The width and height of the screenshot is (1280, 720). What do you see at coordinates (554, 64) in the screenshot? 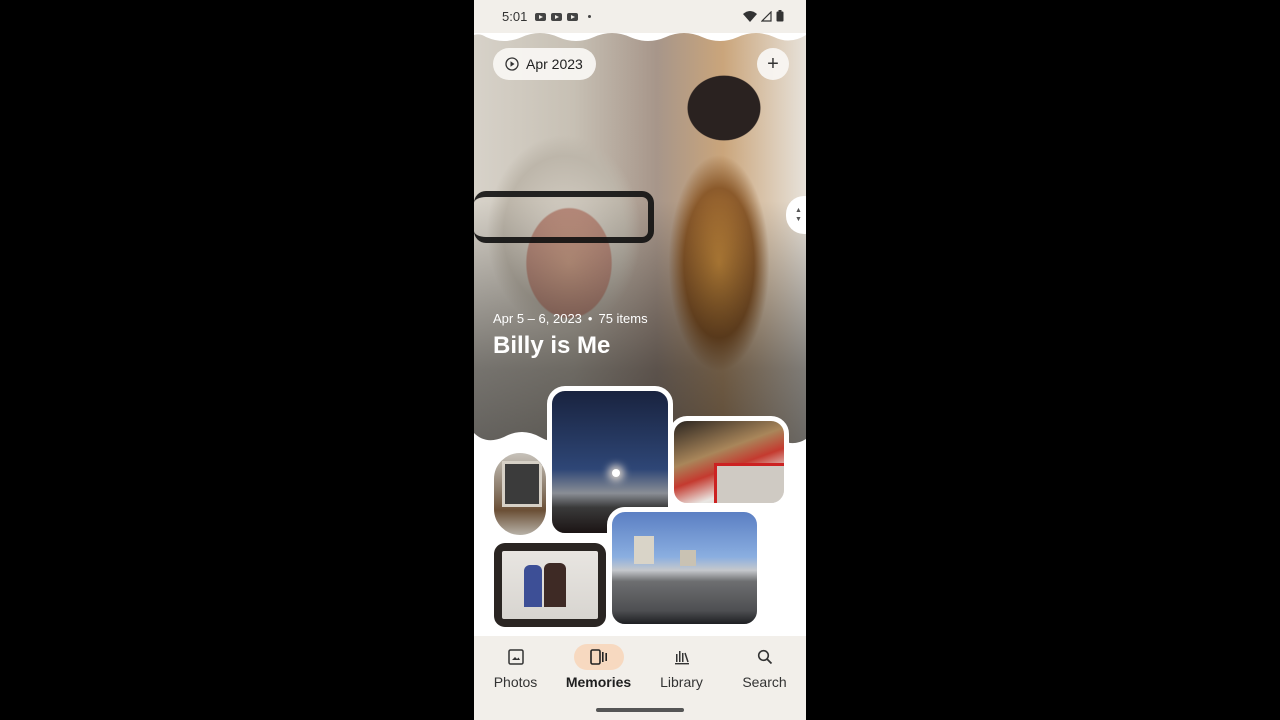
I see `date-chip-label: Apr 2023` at bounding box center [554, 64].